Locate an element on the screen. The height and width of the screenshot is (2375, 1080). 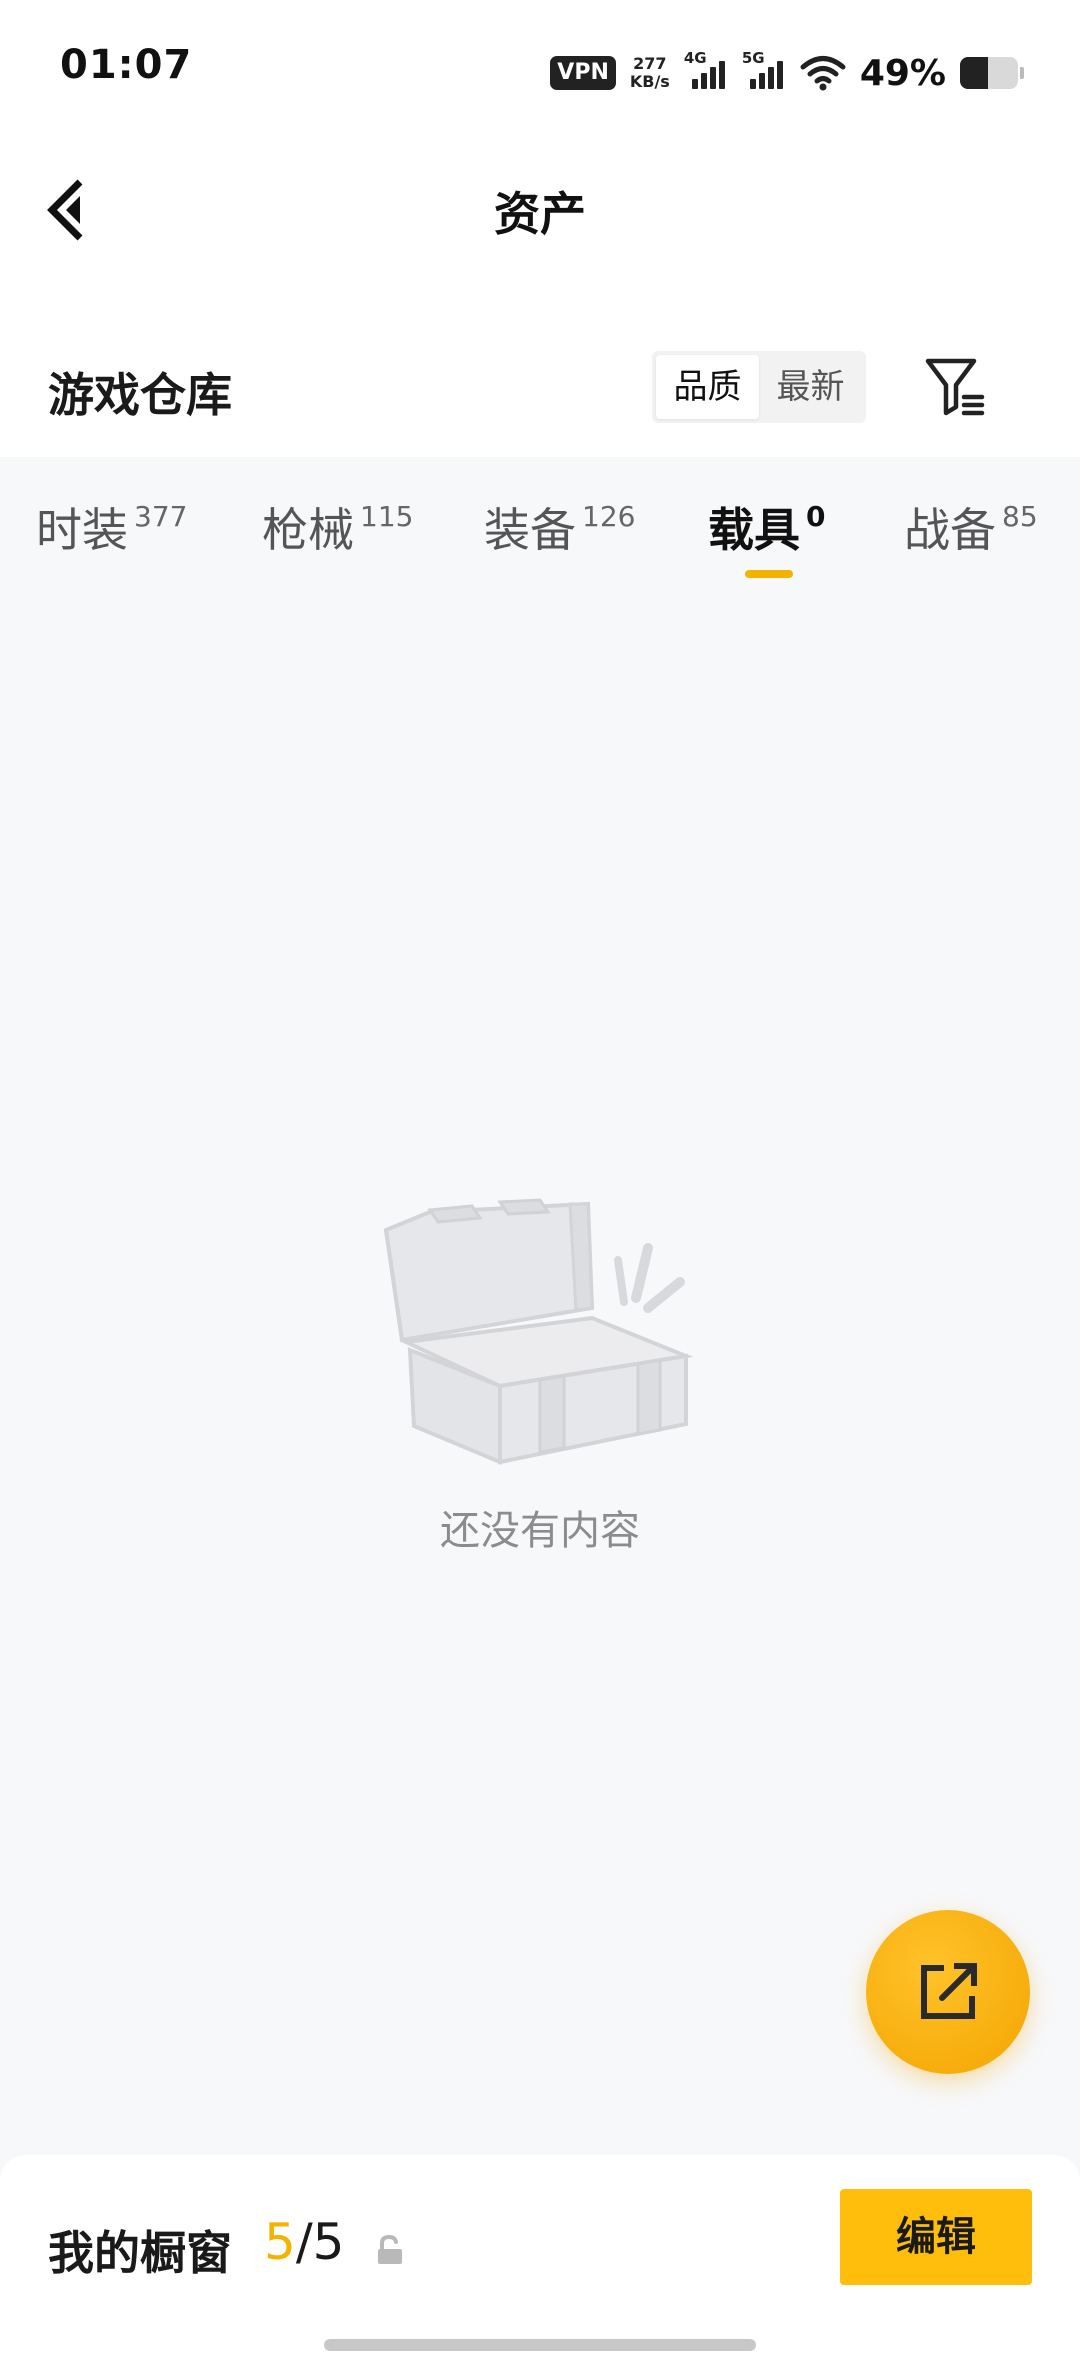
tab-equipment: 装备 126 is located at coordinates (559, 530).